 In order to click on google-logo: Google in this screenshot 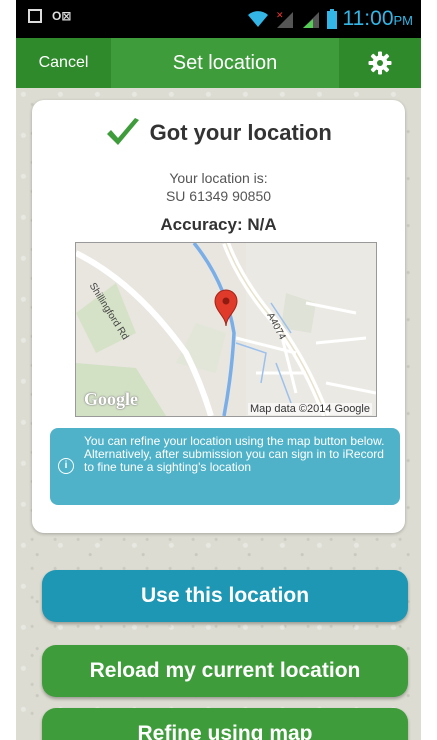, I will do `click(111, 399)`.